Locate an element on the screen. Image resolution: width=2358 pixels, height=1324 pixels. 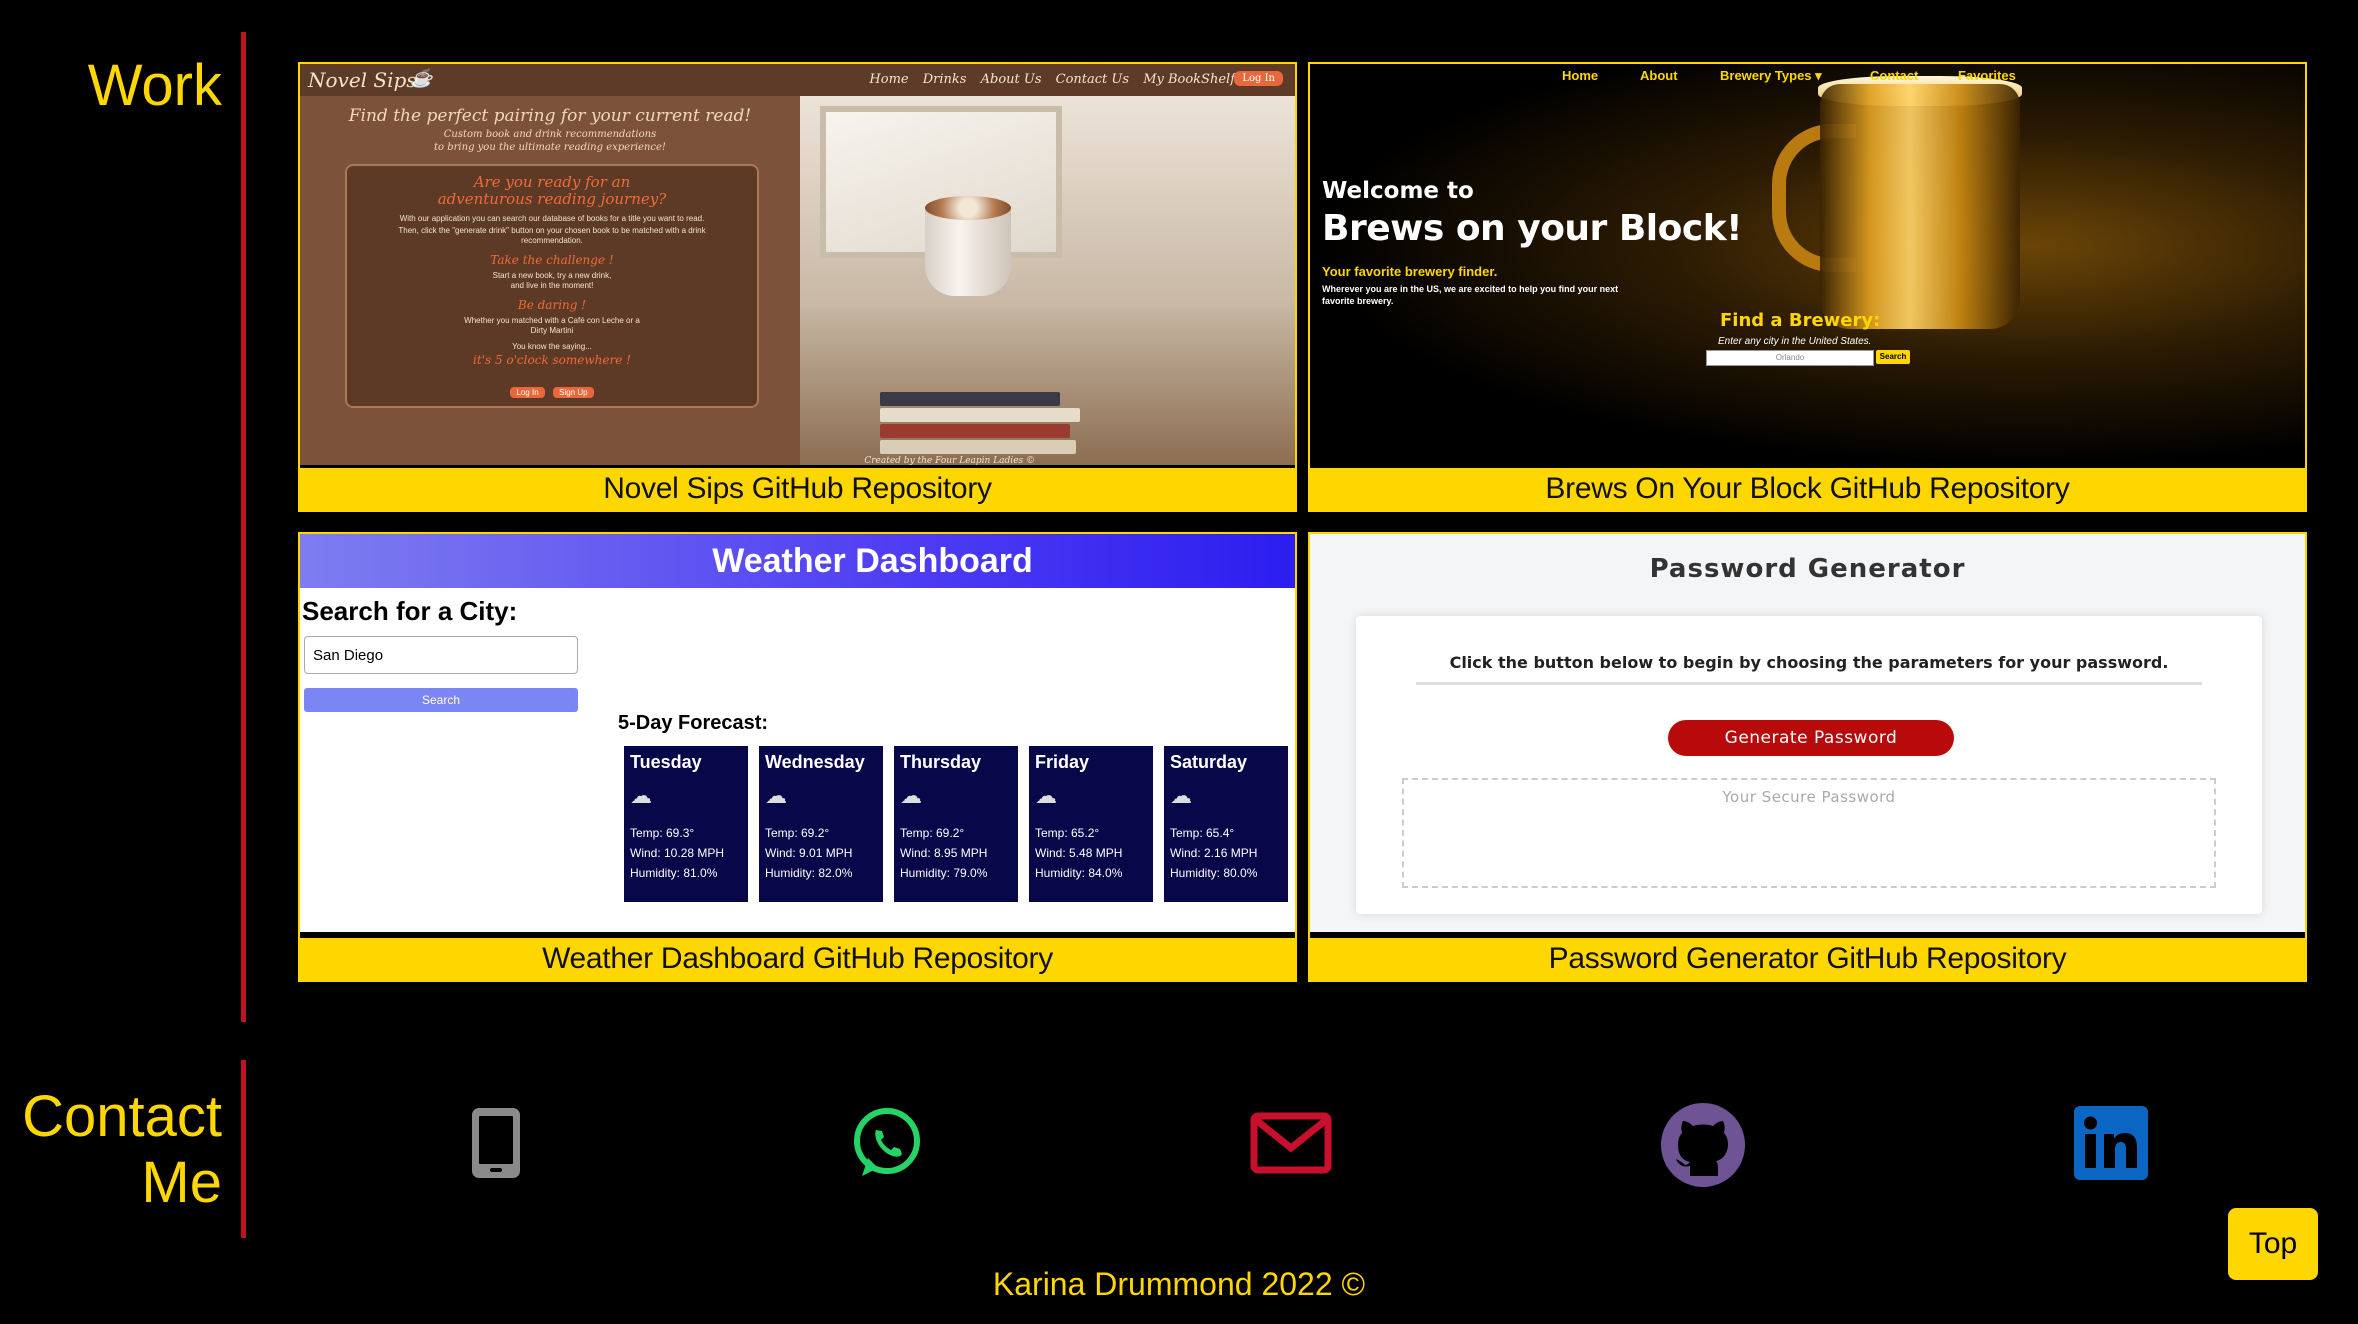
contact-heading-line: Contact is located at coordinates (122, 1116).